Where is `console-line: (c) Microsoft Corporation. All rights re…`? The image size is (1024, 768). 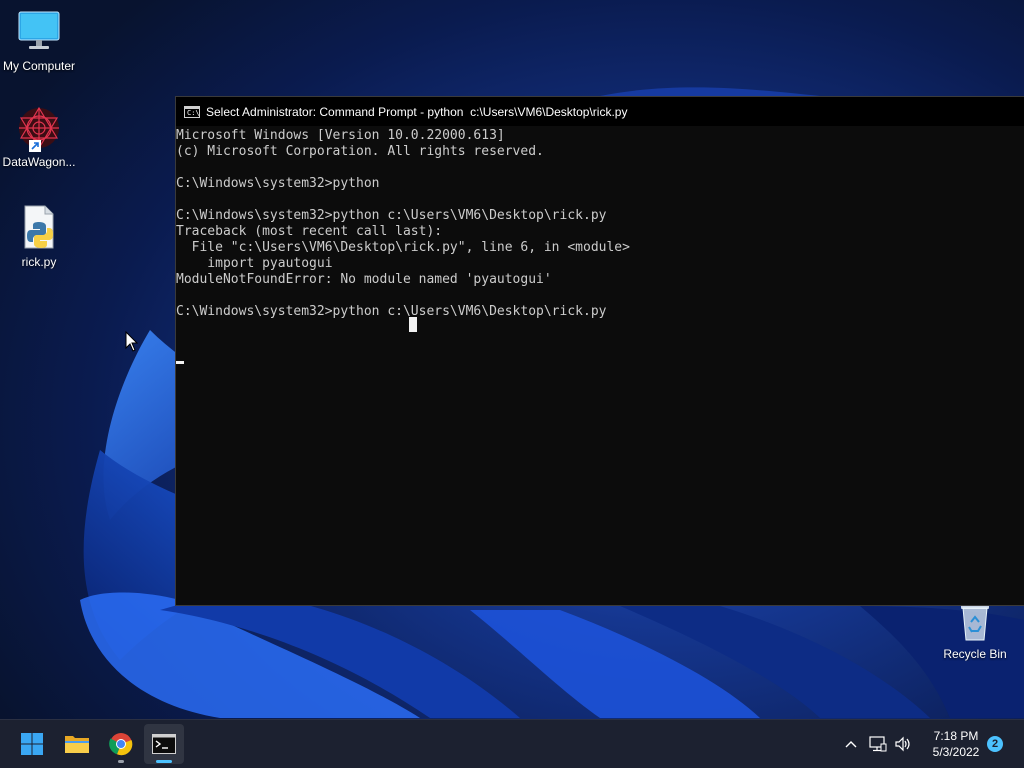
console-line: (c) Microsoft Corporation. All rights re… is located at coordinates (360, 151).